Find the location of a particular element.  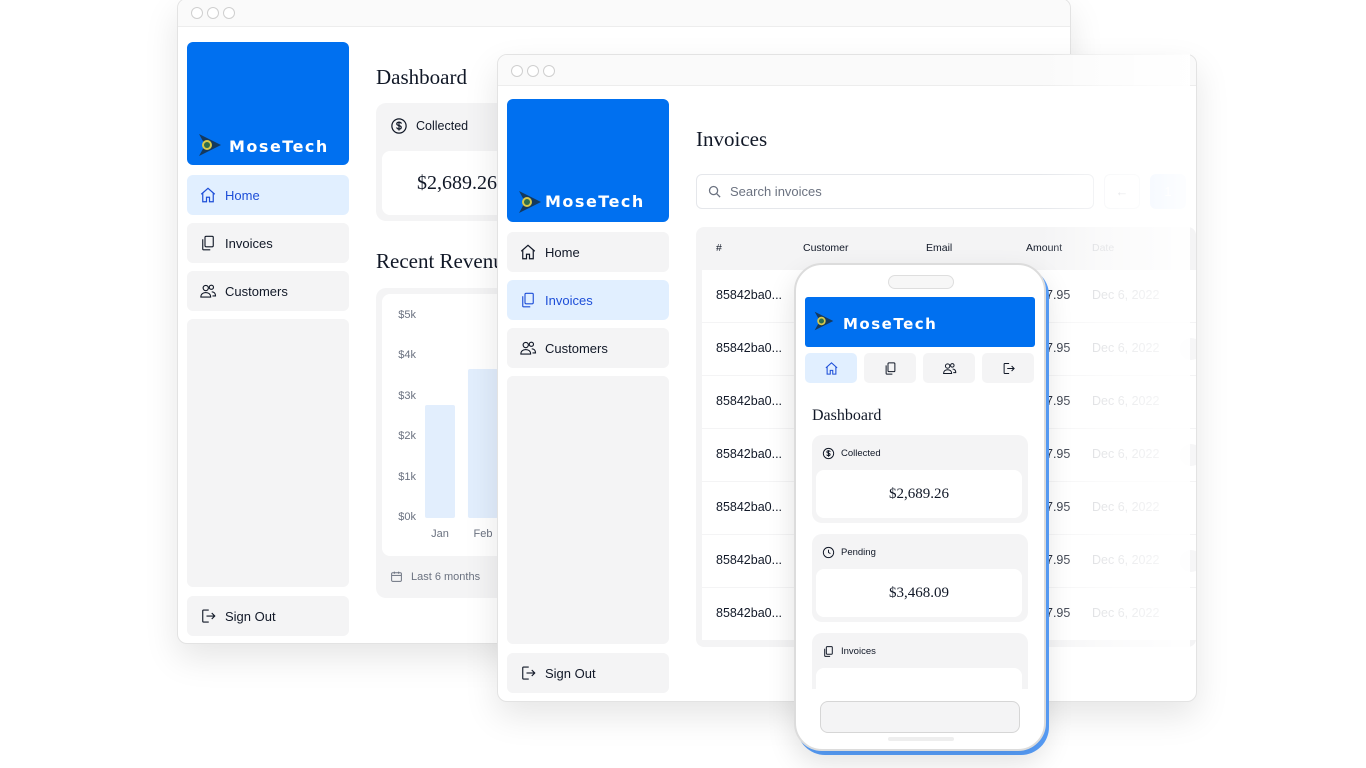

mobile-pending-card: Pending $3,468.09 is located at coordinates (920, 578).